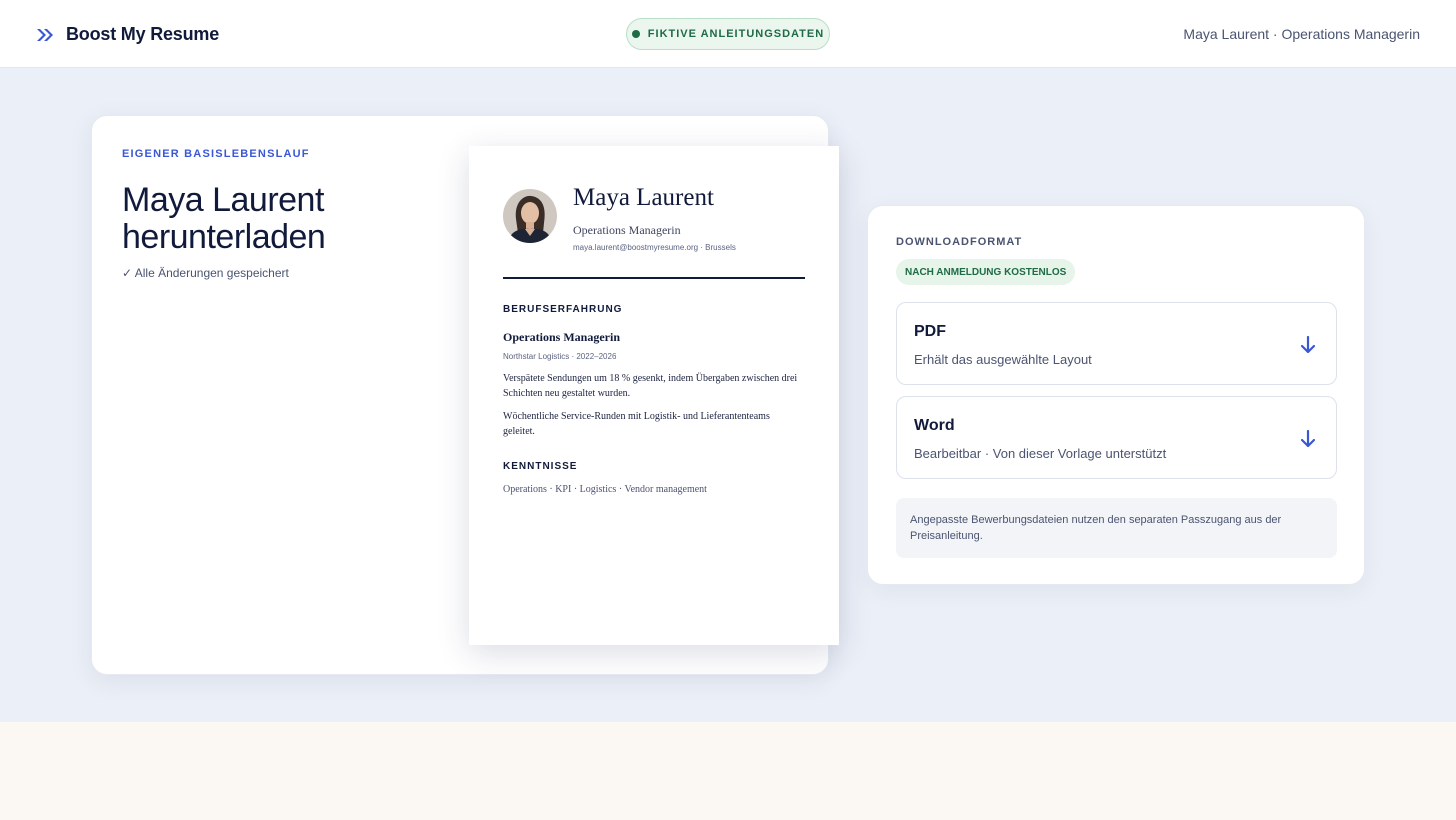 The width and height of the screenshot is (1456, 820). I want to click on resume-eyebrow: EIGENER BASISLEBENSLAUF, so click(216, 154).